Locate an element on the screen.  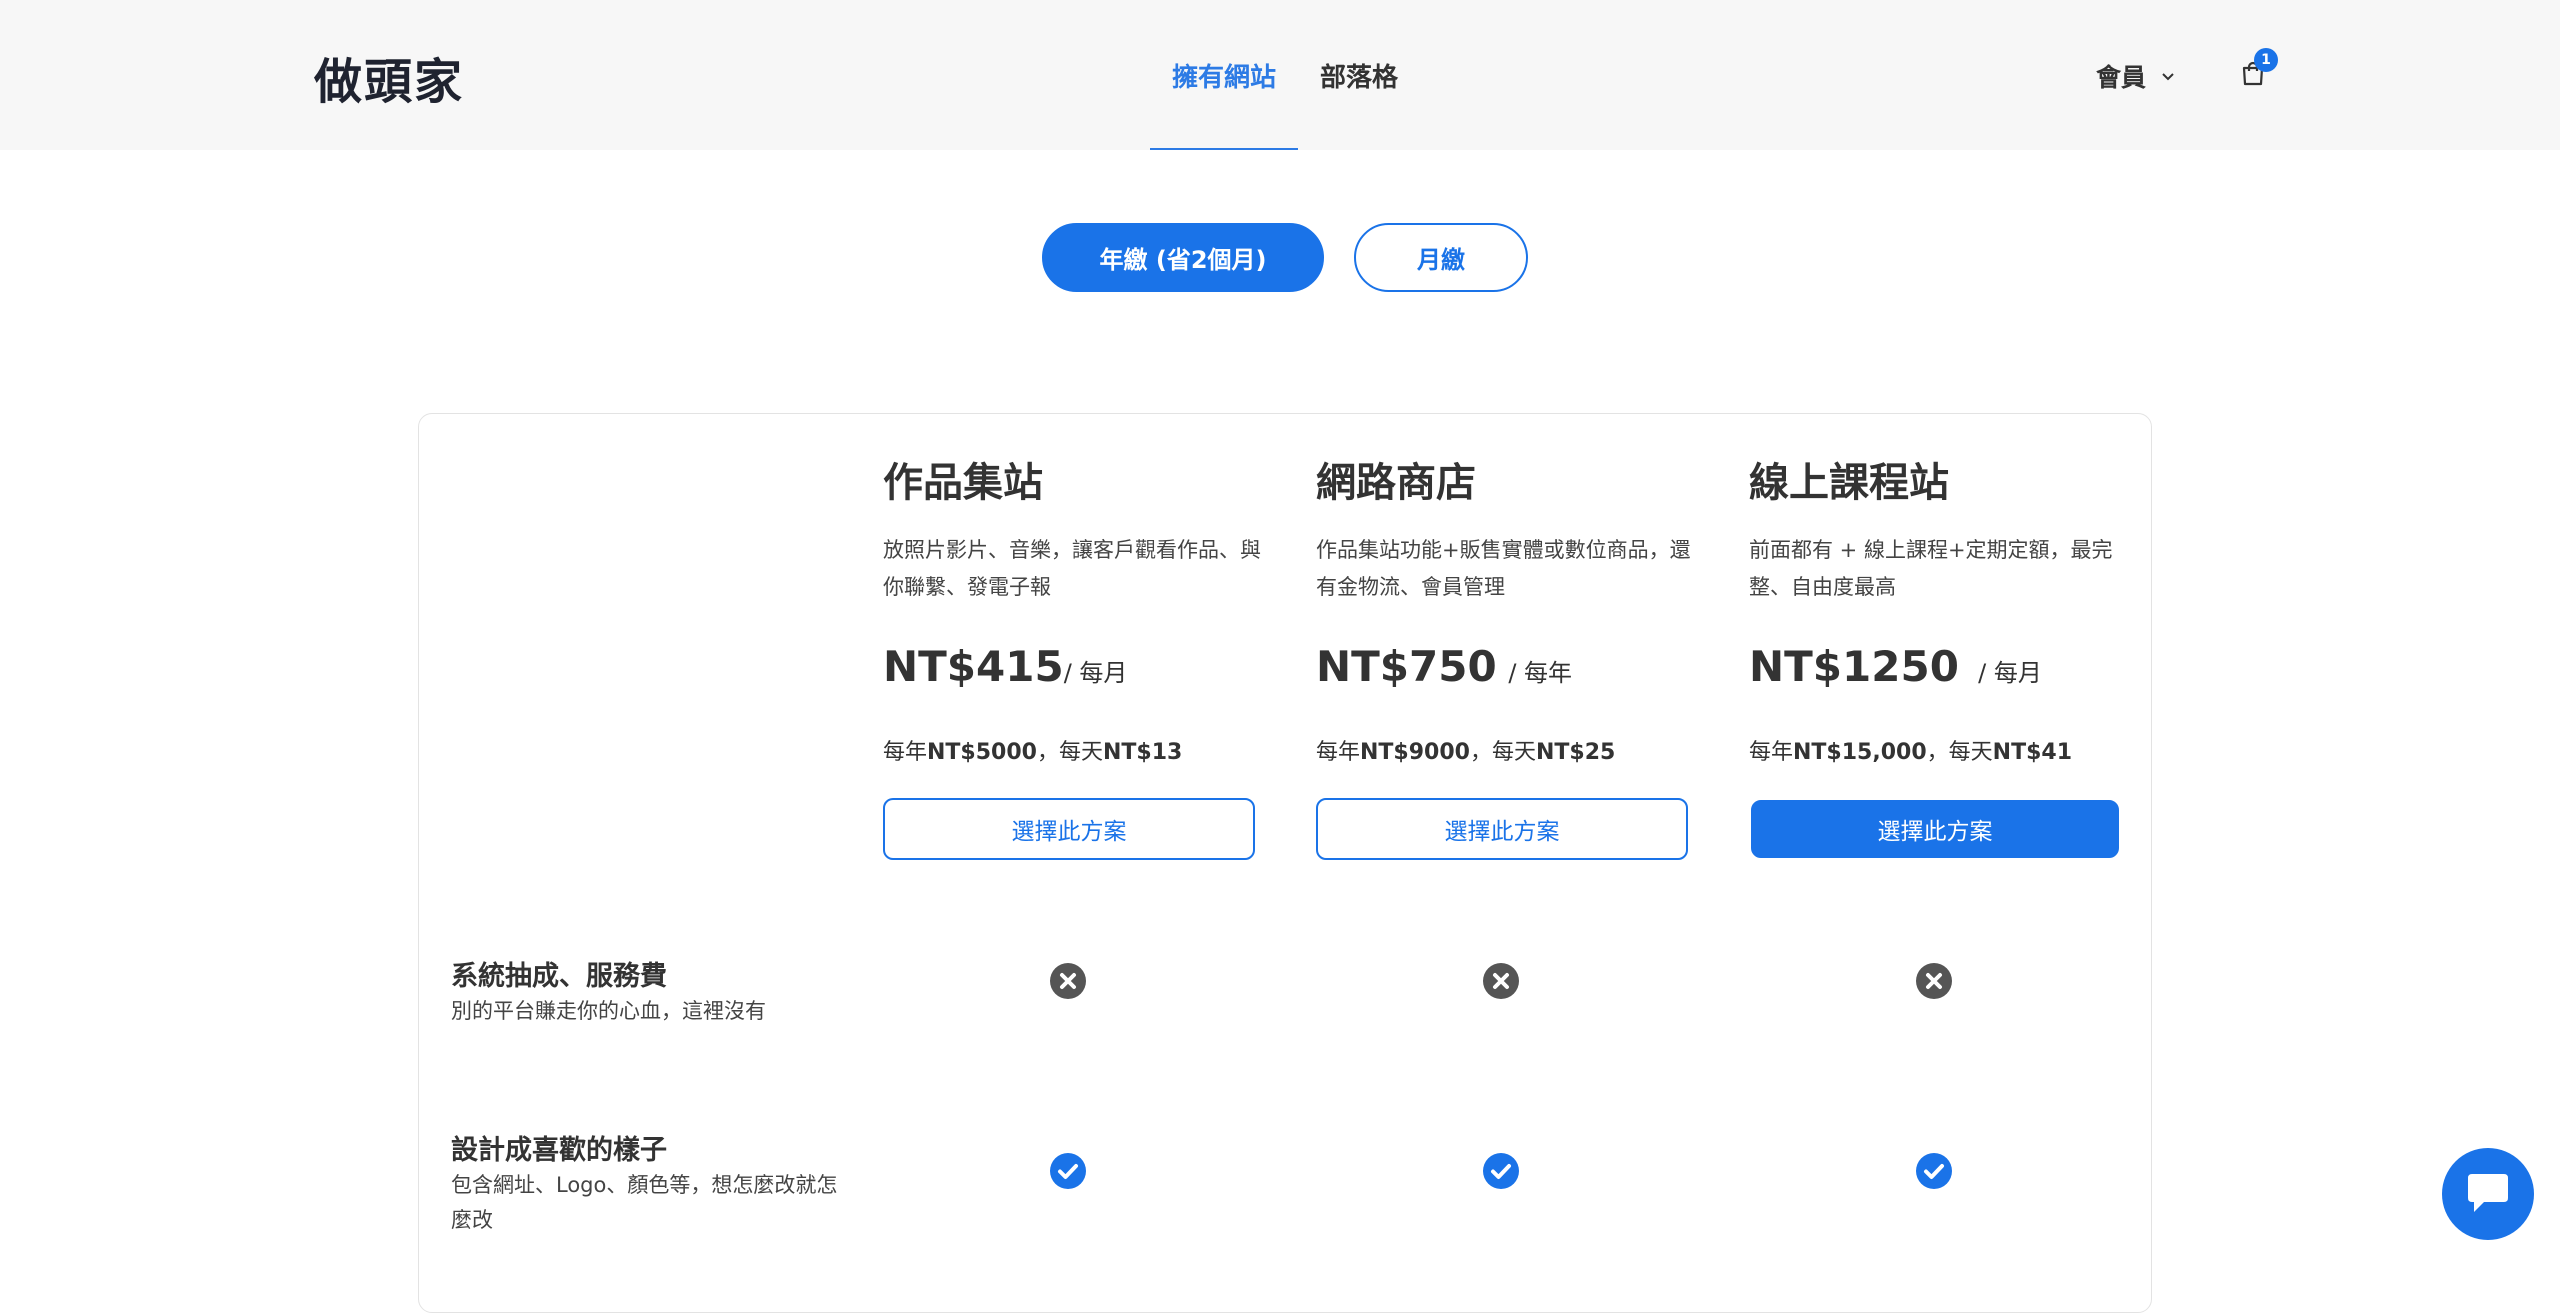
member-label: 會員 is located at coordinates (2121, 77).